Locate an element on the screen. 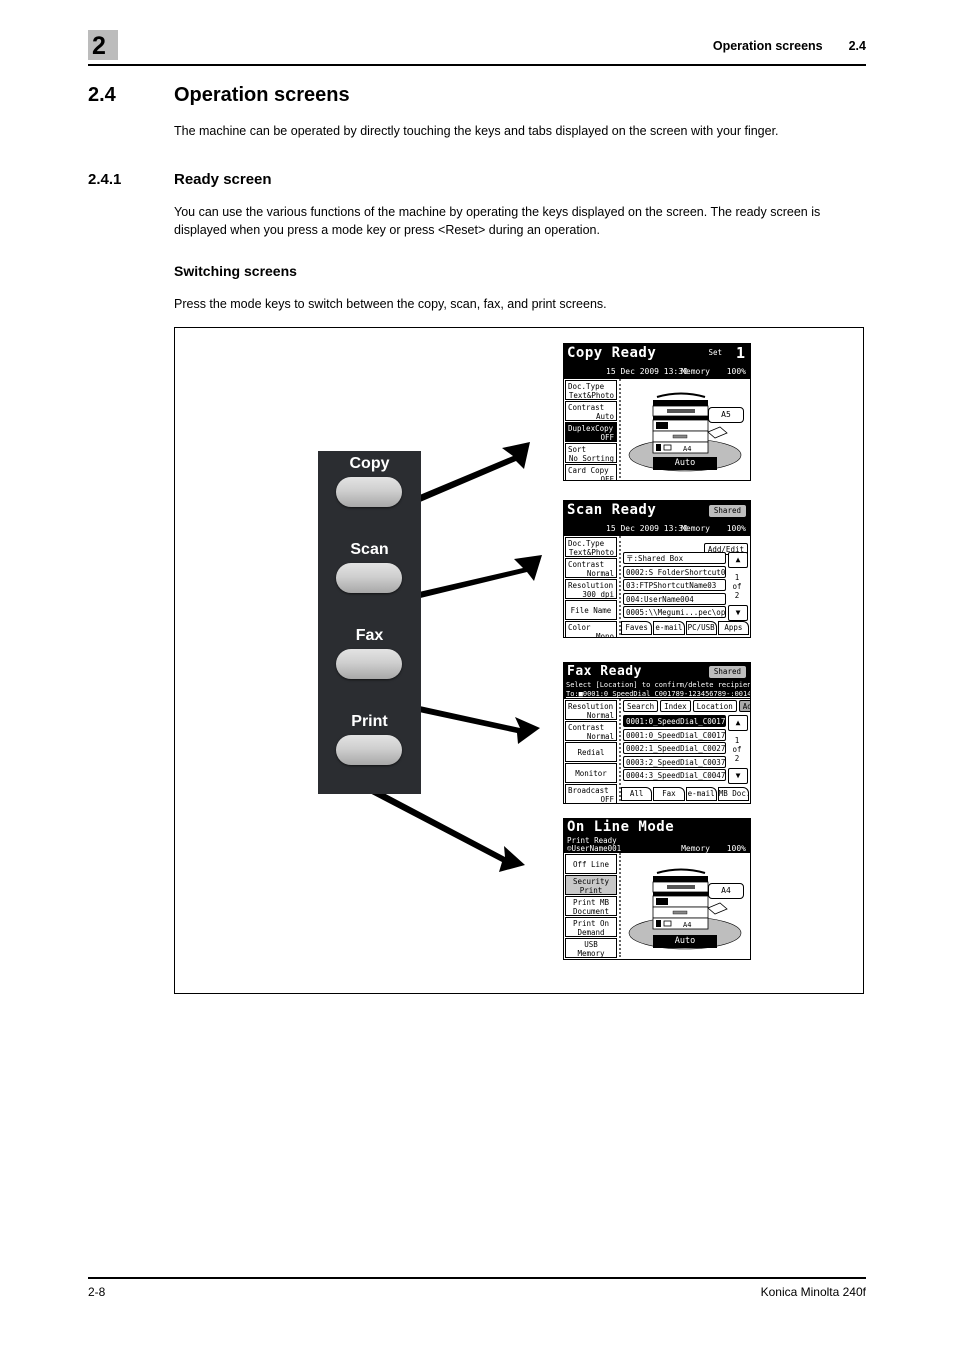 The image size is (954, 1350). figure-arrows is located at coordinates (452, 657).